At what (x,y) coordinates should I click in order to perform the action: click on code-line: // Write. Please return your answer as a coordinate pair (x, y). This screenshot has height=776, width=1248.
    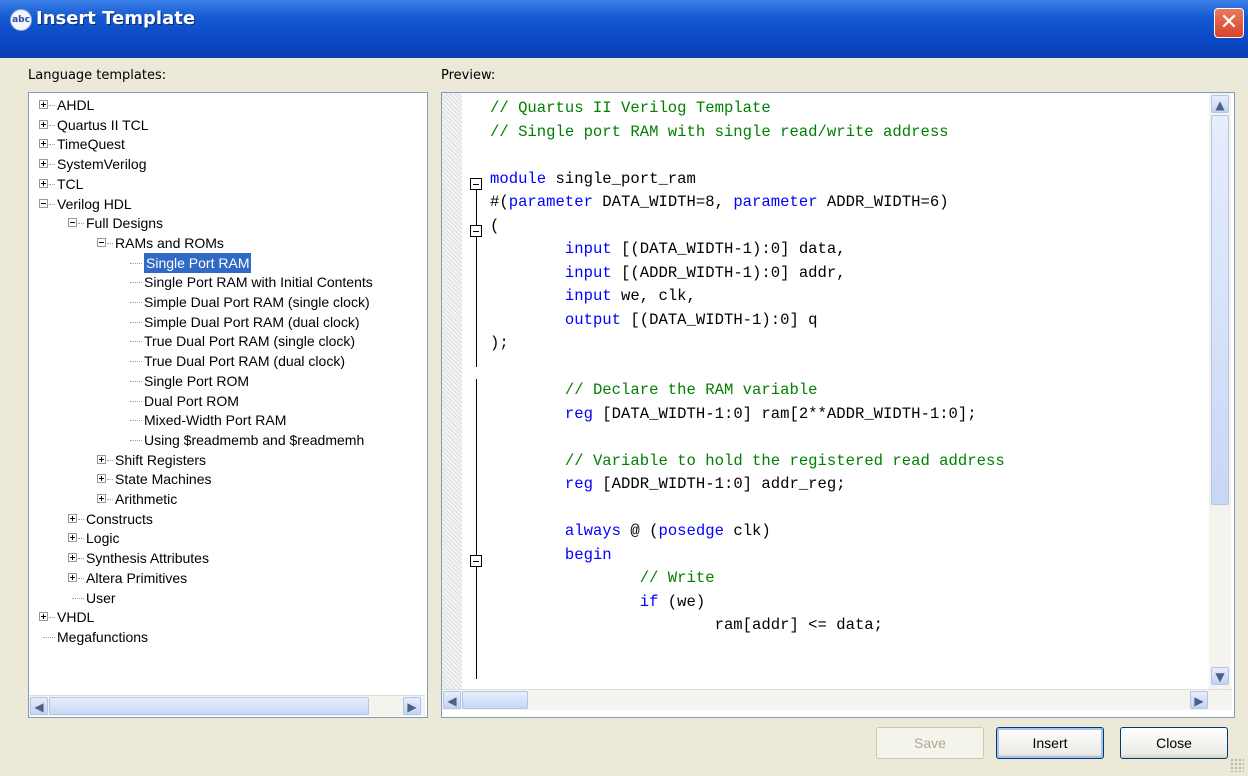
    Looking at the image, I should click on (677, 578).